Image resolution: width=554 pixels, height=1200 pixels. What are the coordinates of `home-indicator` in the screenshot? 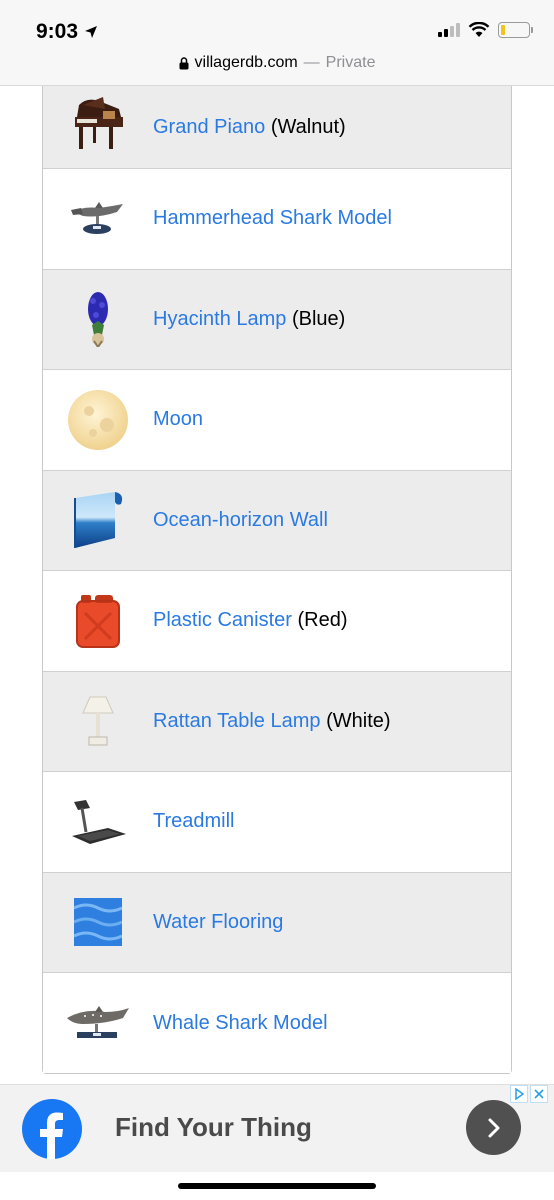 It's located at (277, 1186).